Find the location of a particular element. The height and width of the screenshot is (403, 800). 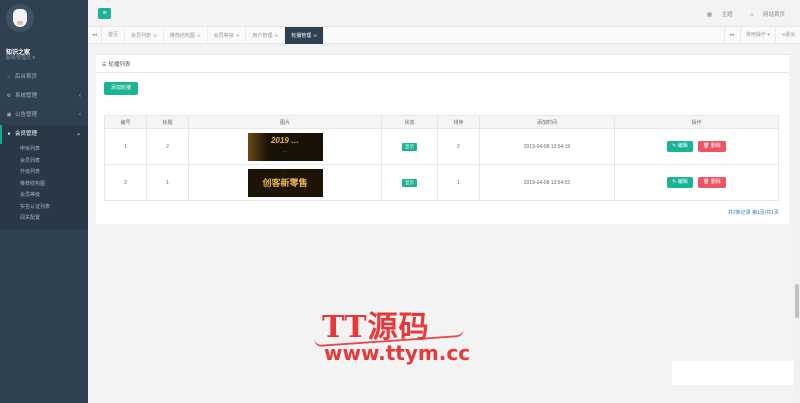

cell-sort: 1 is located at coordinates (458, 182).